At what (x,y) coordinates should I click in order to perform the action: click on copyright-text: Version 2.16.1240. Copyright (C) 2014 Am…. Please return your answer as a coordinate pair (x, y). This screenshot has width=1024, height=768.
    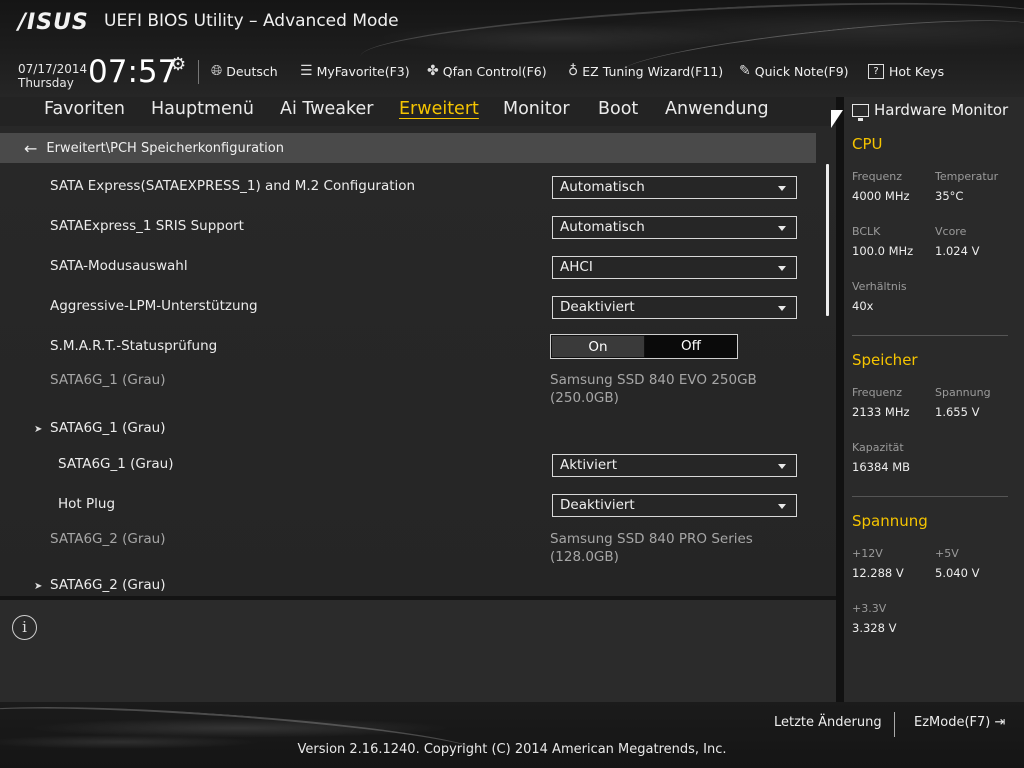
    Looking at the image, I should click on (512, 749).